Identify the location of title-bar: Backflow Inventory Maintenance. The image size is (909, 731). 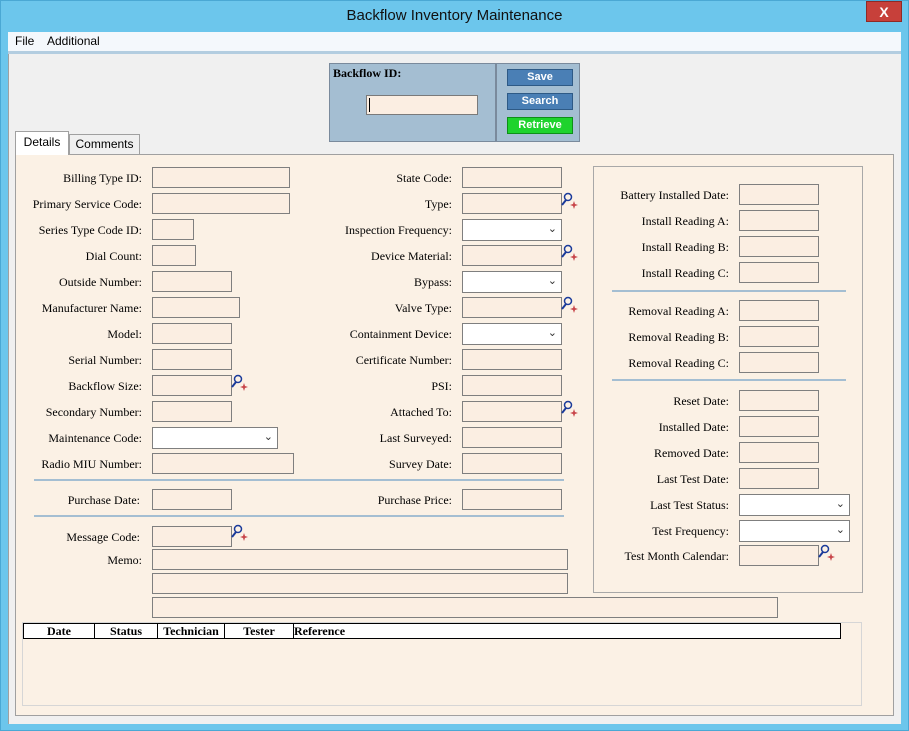
(454, 16).